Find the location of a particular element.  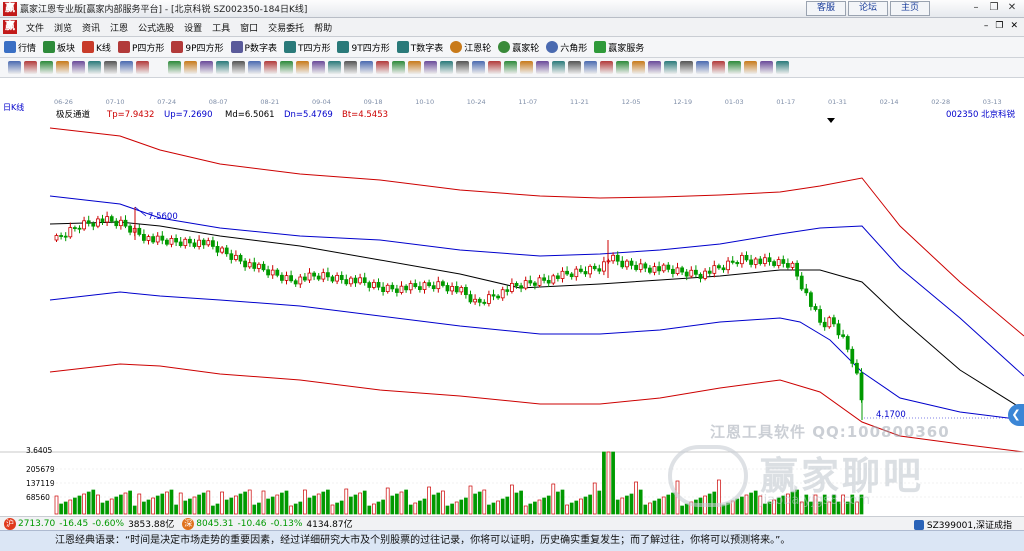

menu-settings: 设置 is located at coordinates (193, 27).